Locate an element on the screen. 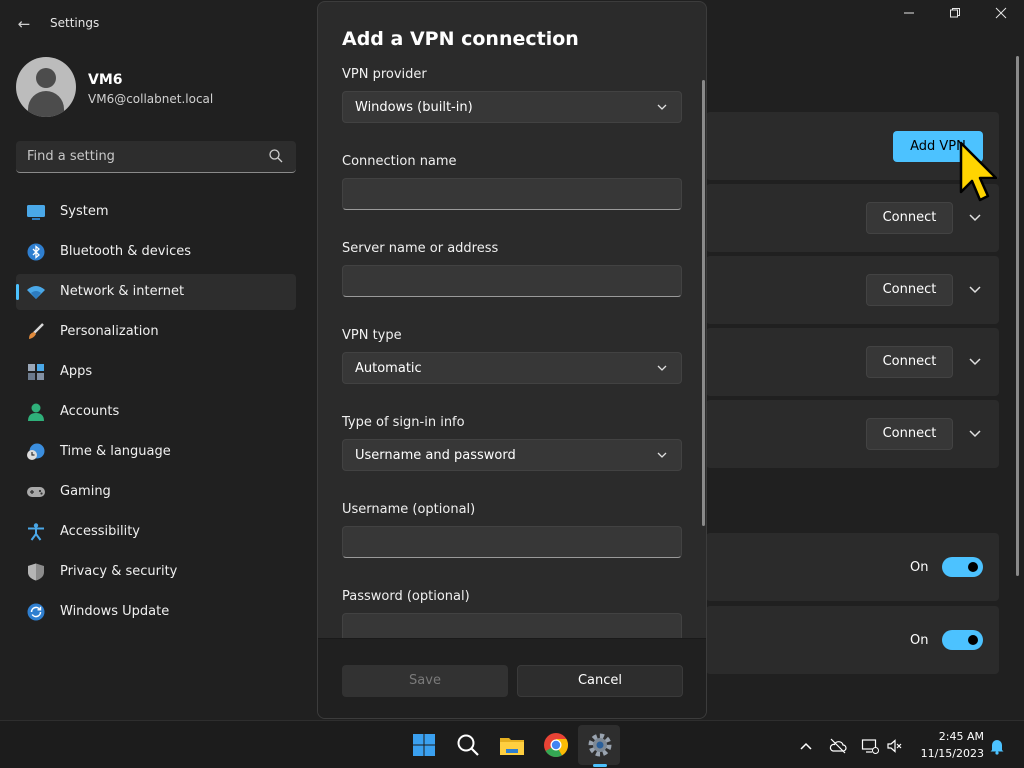  sidebar-item-label: Windows Update is located at coordinates (115, 611).